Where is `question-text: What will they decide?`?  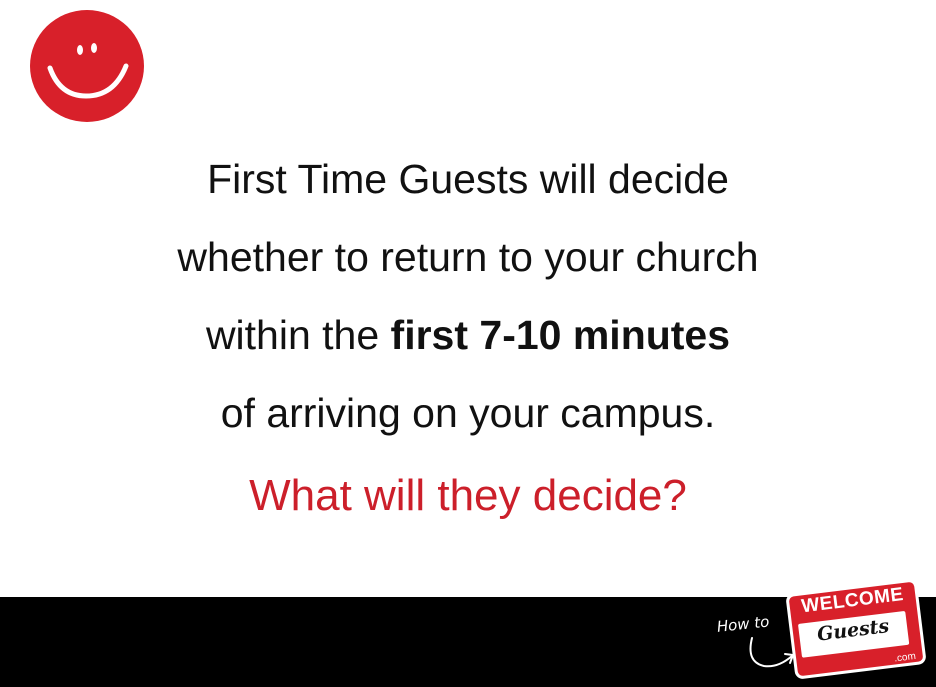 question-text: What will they decide? is located at coordinates (468, 495).